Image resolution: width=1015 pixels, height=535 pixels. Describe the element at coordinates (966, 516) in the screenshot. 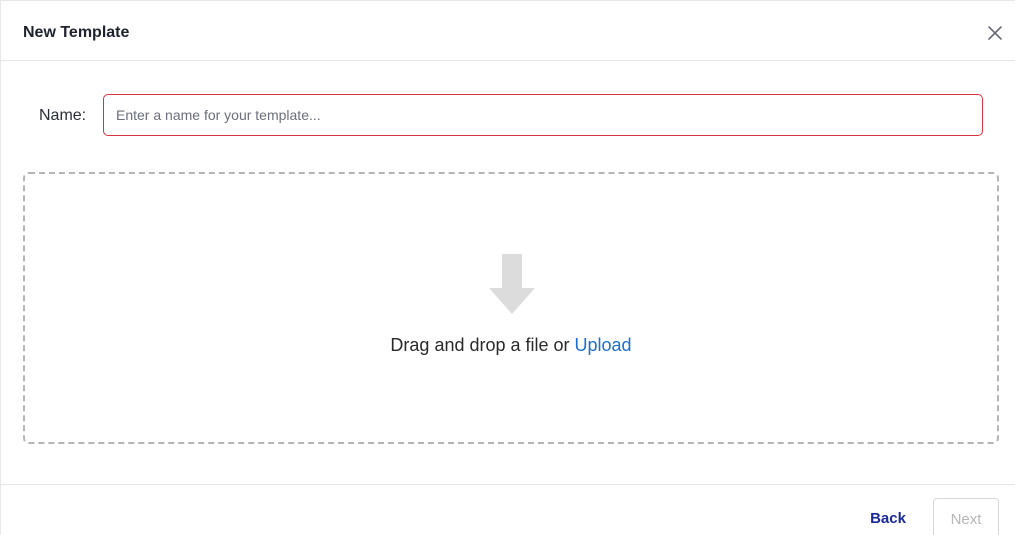

I see `next-button: Next` at that location.